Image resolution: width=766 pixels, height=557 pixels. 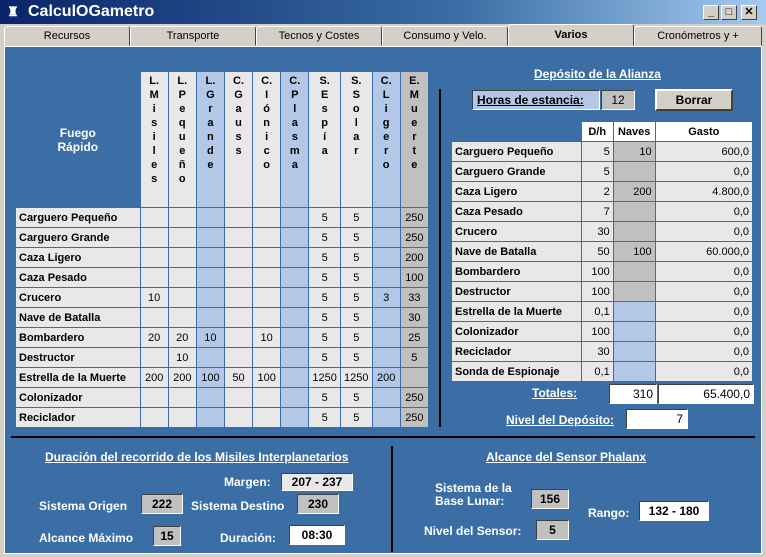 What do you see at coordinates (445, 36) in the screenshot?
I see `tab-consumo: Consumo y Velo.` at bounding box center [445, 36].